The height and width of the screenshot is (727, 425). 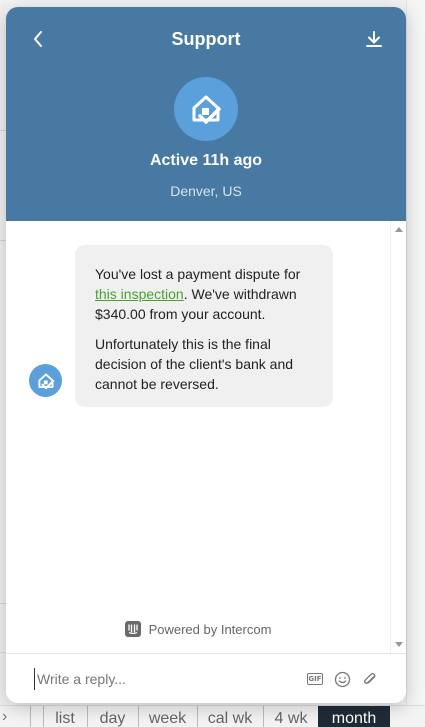 I want to click on inspection-link: this inspection, so click(x=139, y=294).